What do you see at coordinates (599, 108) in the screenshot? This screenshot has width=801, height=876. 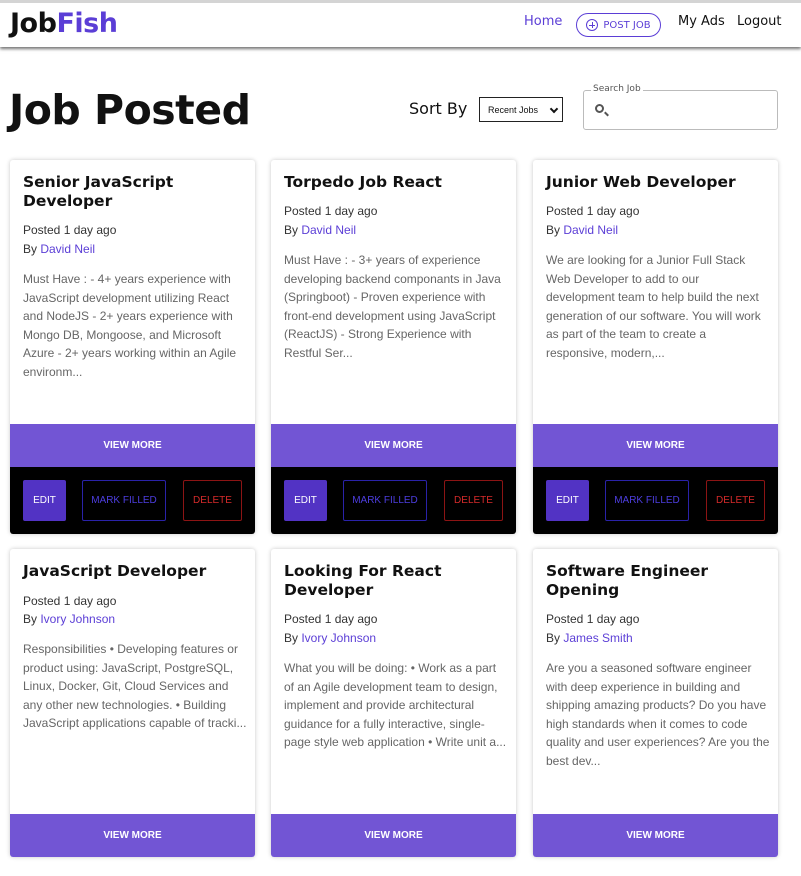 I see `search-icon` at bounding box center [599, 108].